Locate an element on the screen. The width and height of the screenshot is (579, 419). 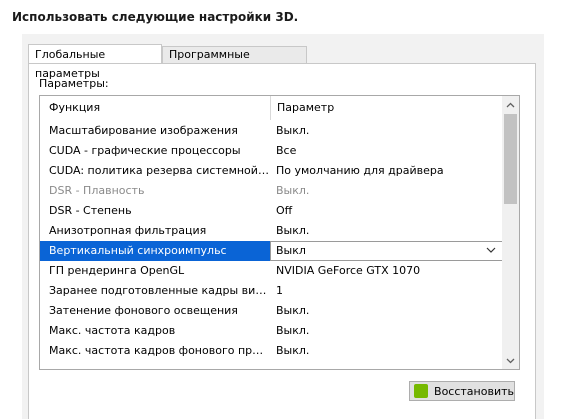
setting-cell: По умолчанию для драйвера is located at coordinates (360, 170).